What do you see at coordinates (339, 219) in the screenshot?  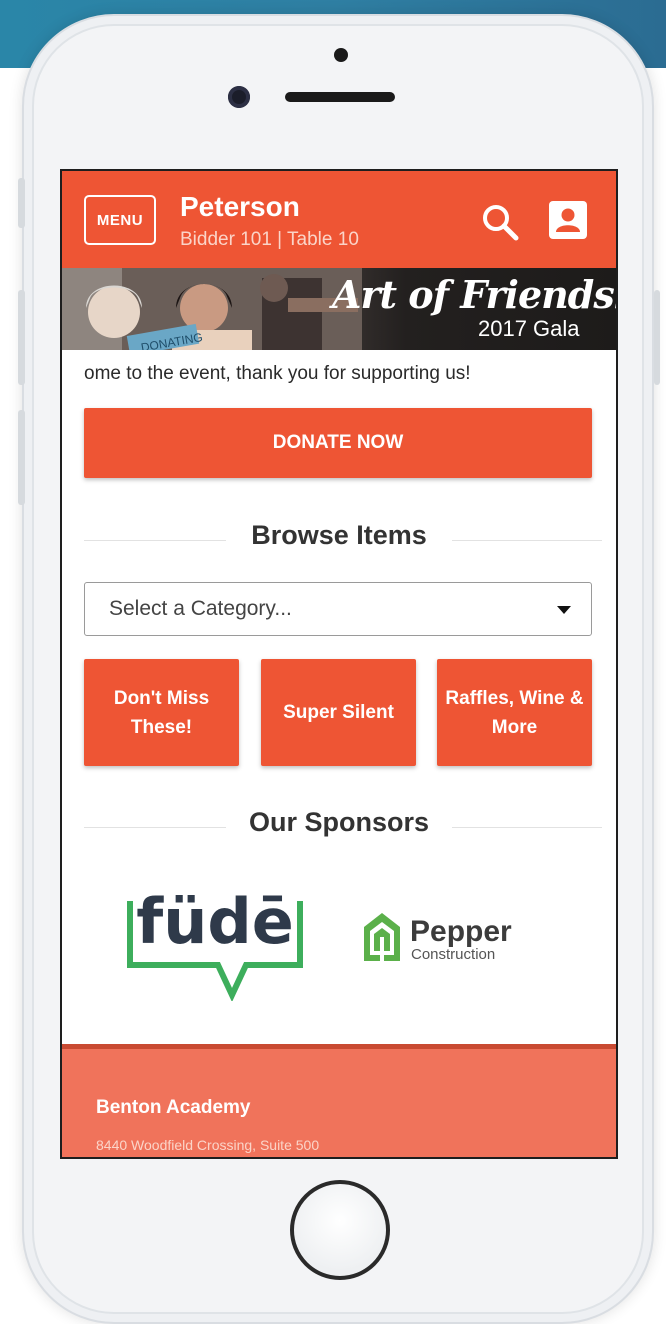 I see `app-header: MENU Peterson Bidder 101 | Table 10` at bounding box center [339, 219].